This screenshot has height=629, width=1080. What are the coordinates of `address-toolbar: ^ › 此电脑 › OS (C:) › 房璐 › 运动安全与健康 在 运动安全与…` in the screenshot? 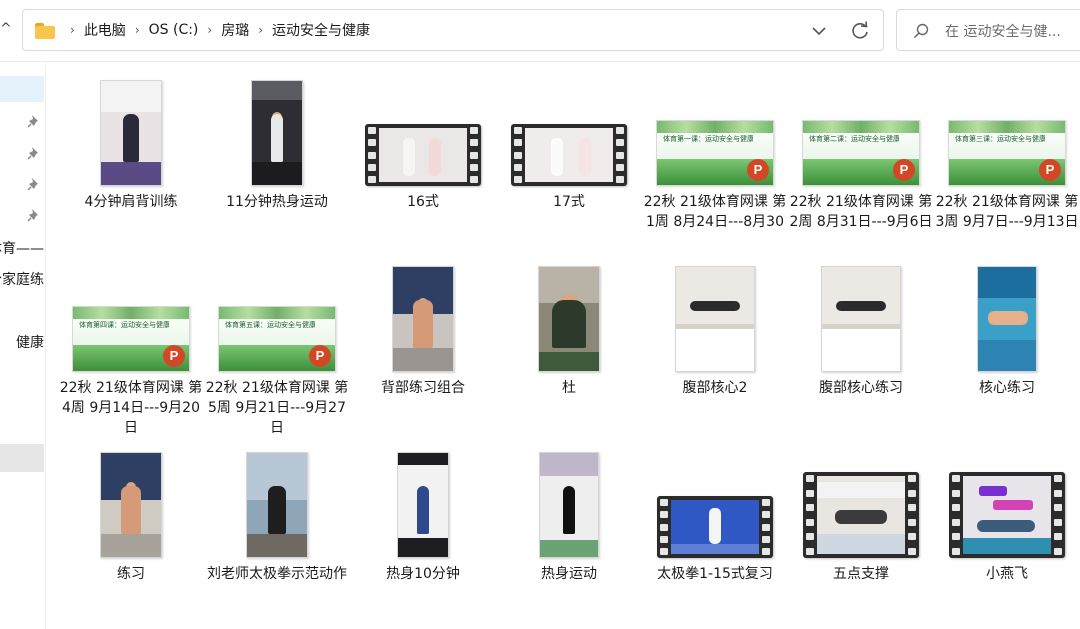 It's located at (540, 31).